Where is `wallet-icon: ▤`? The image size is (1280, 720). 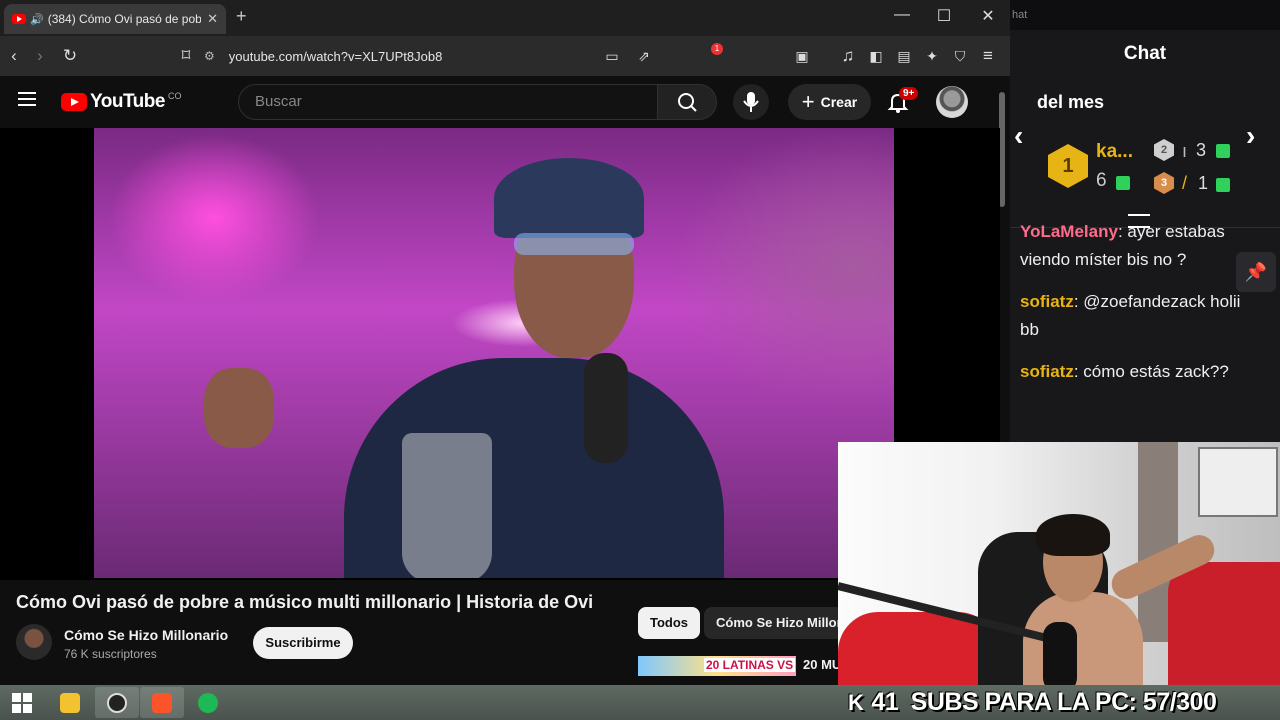 wallet-icon: ▤ is located at coordinates (904, 56).